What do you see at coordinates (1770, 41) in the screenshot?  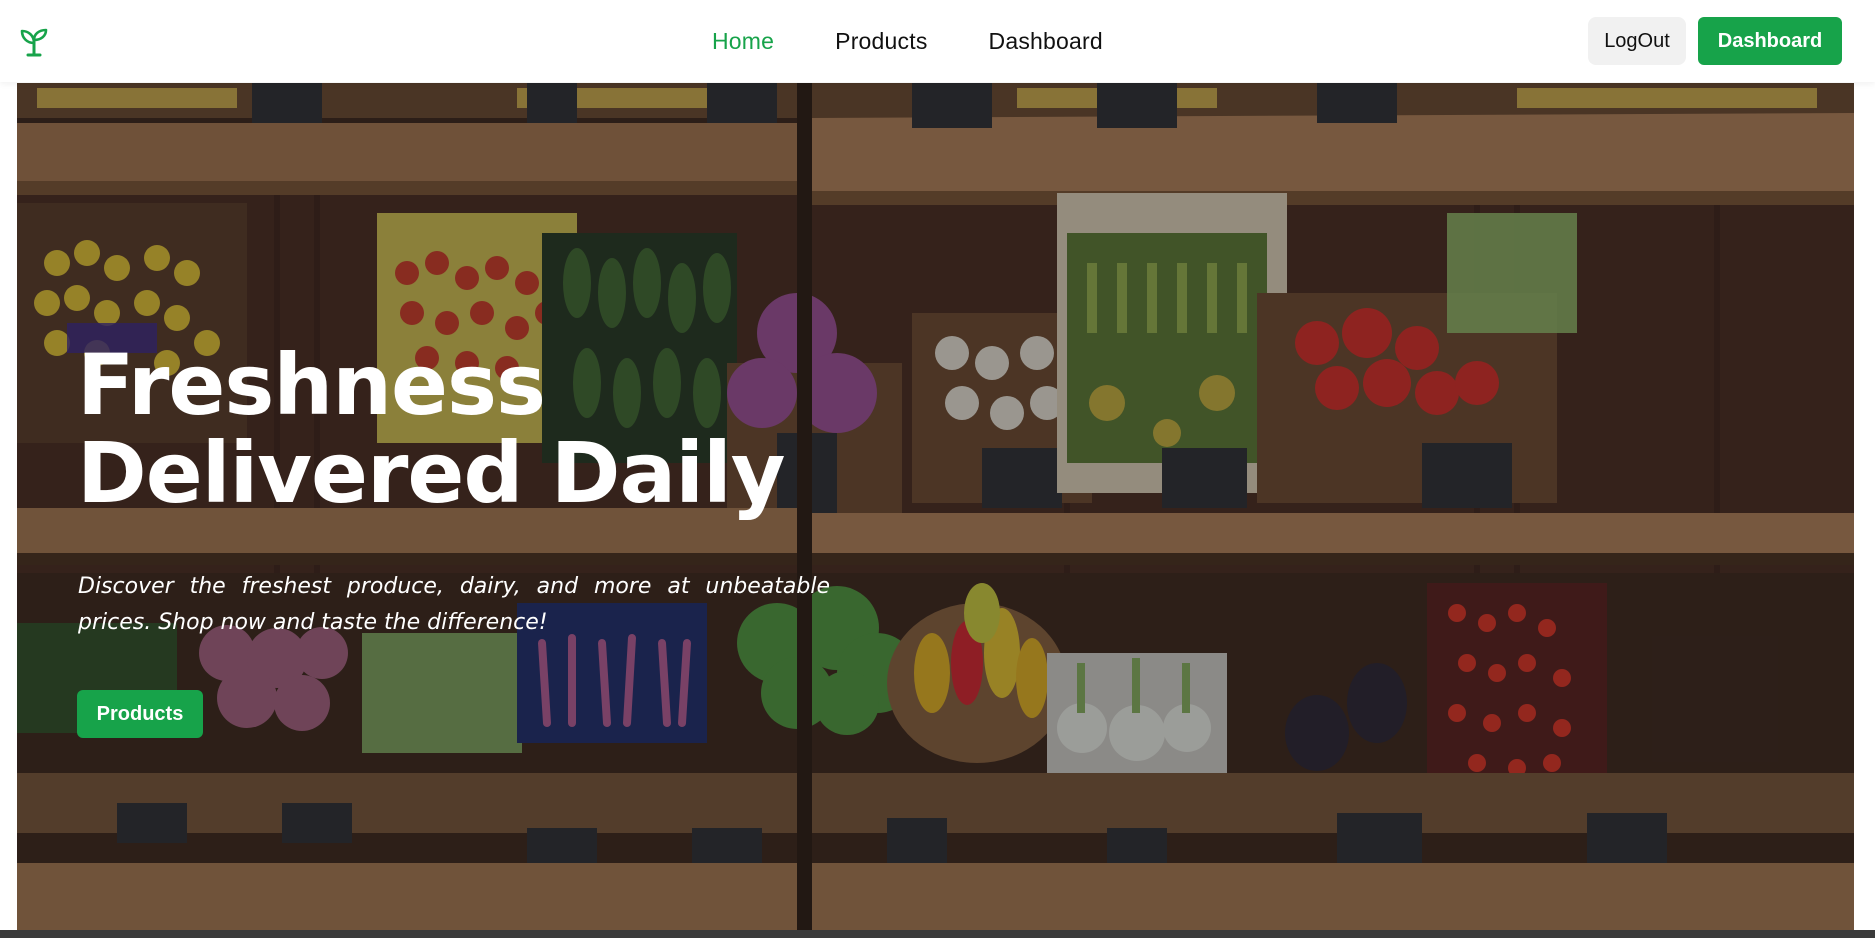 I see `dashboard-button: Dashboard` at bounding box center [1770, 41].